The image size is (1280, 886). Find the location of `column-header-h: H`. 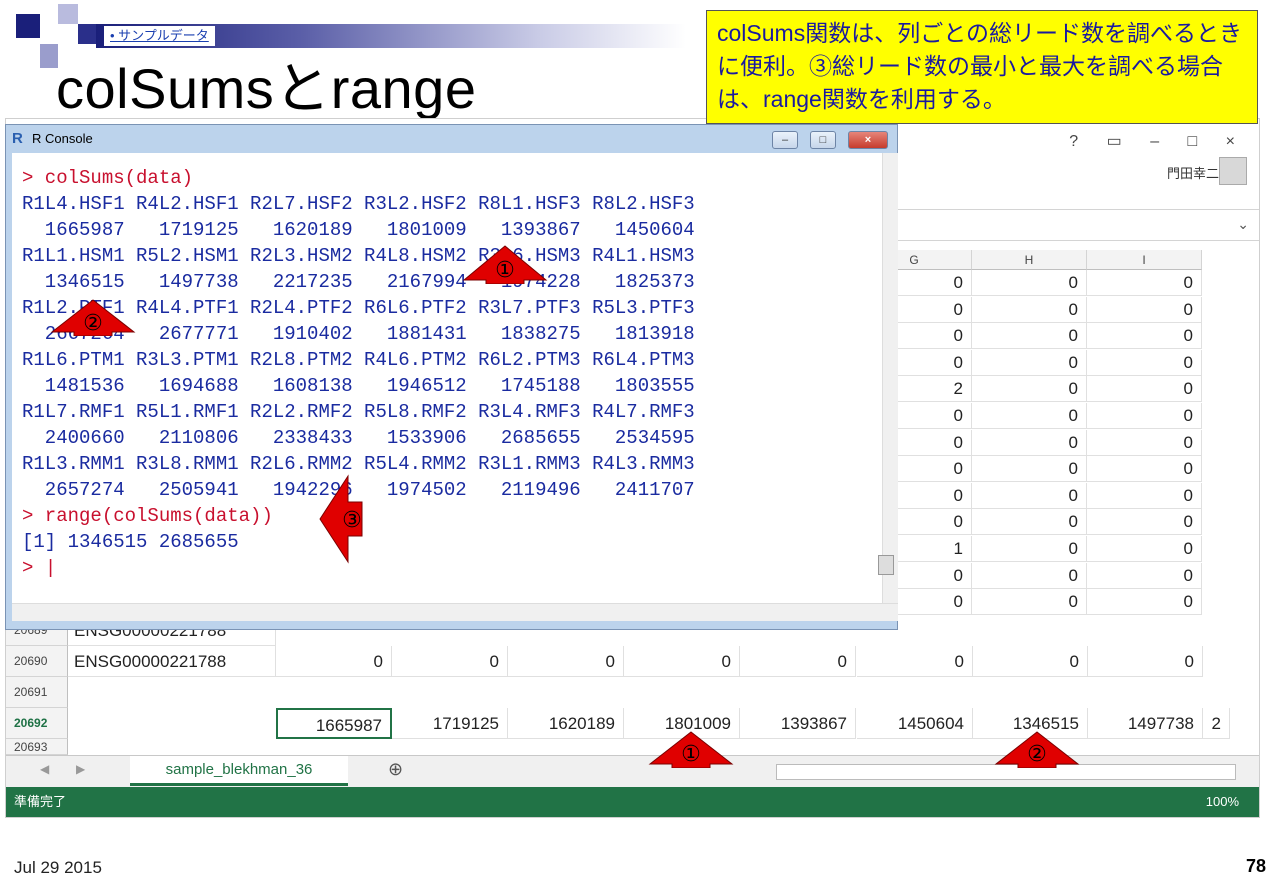

column-header-h: H is located at coordinates (1029, 260).